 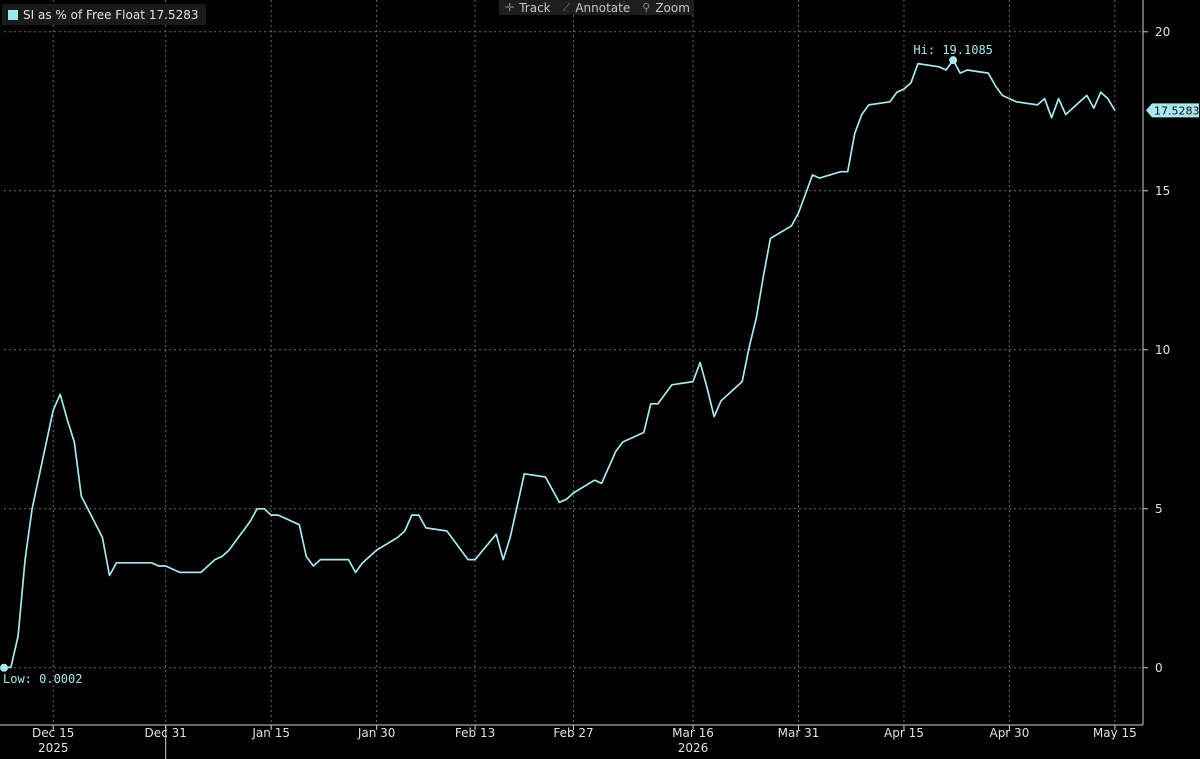 I want to click on annotate-button: ⟋ Annotate, so click(x=597, y=8).